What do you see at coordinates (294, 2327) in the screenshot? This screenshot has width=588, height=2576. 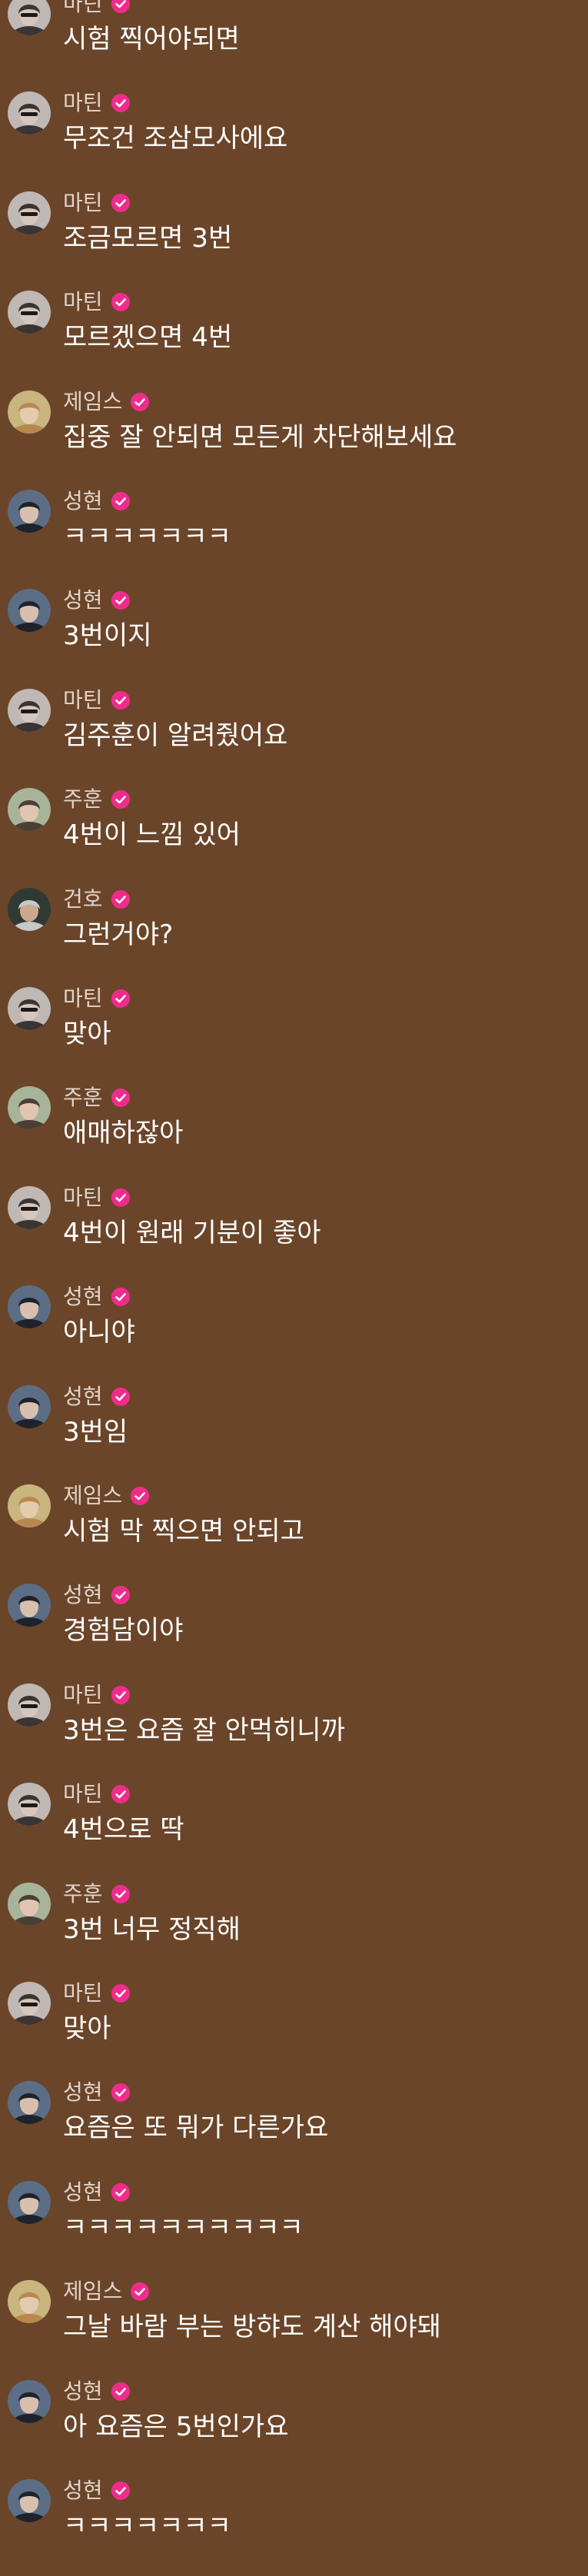 I see `chat-message: 제임스 그날 바람 부는 방햐도 계산 해야돼` at bounding box center [294, 2327].